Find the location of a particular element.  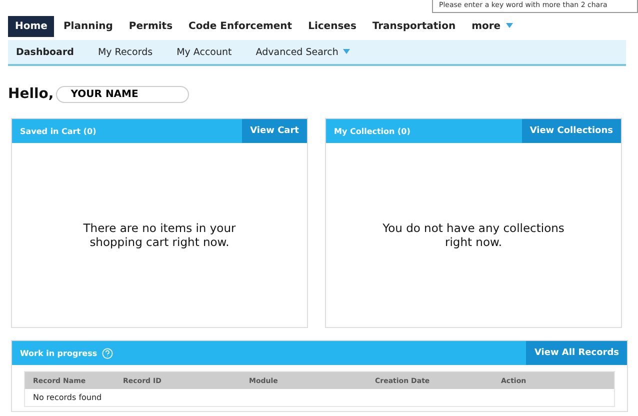

sub-nav-link: Dashboard is located at coordinates (45, 52).